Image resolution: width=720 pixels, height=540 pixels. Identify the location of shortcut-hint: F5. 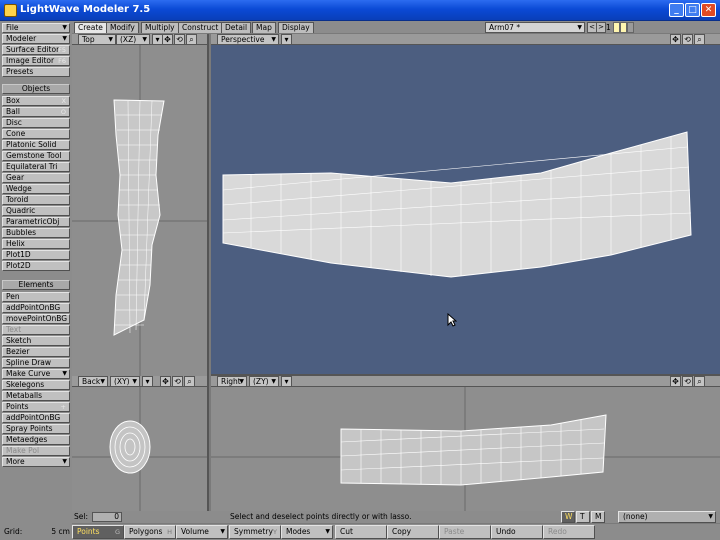
(62, 50).